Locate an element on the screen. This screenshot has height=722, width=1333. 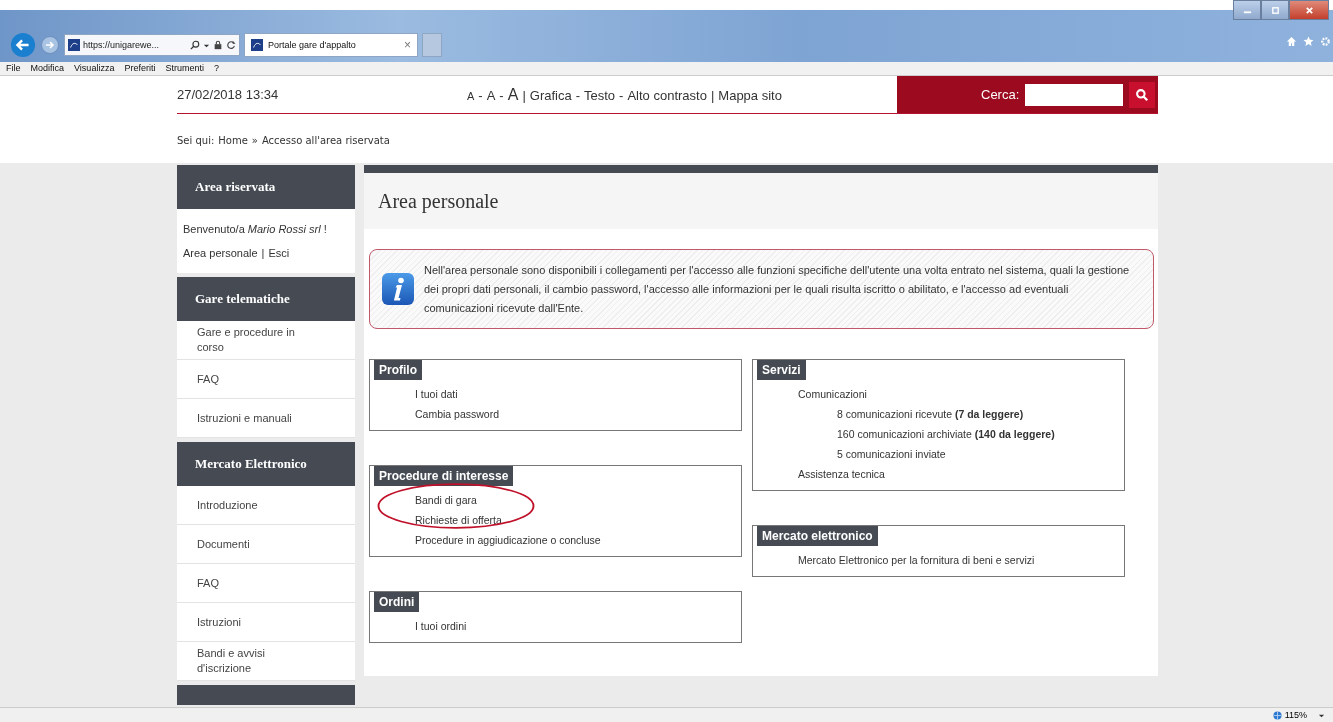
settings-icon is located at coordinates (1325, 41).